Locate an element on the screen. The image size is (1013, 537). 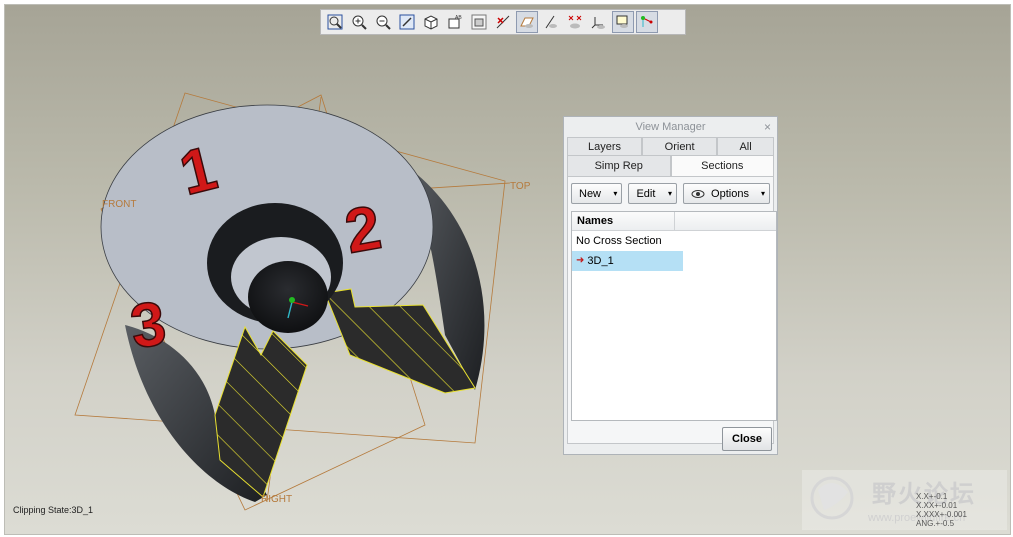
plane-display-icon is located at coordinates (527, 22).